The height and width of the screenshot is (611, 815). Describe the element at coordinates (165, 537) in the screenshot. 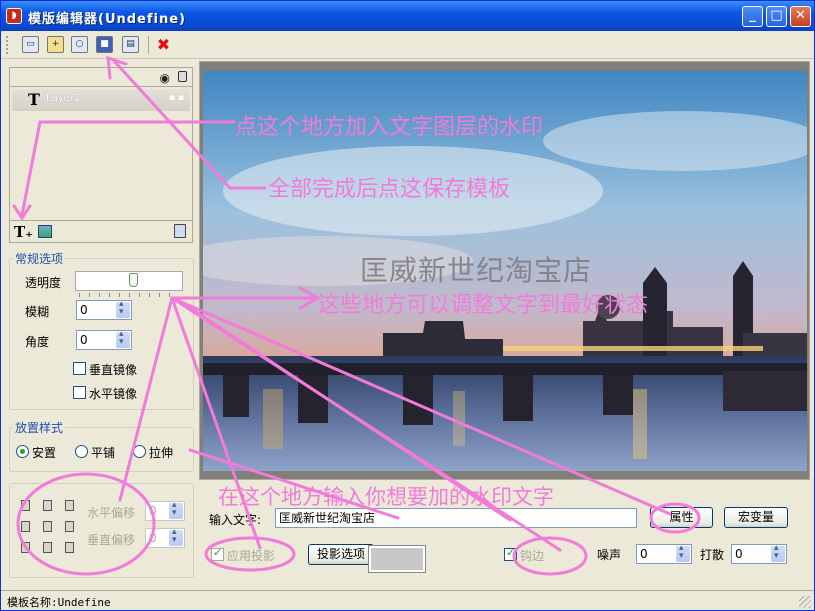

I see `v-offset-spinner: 0` at that location.